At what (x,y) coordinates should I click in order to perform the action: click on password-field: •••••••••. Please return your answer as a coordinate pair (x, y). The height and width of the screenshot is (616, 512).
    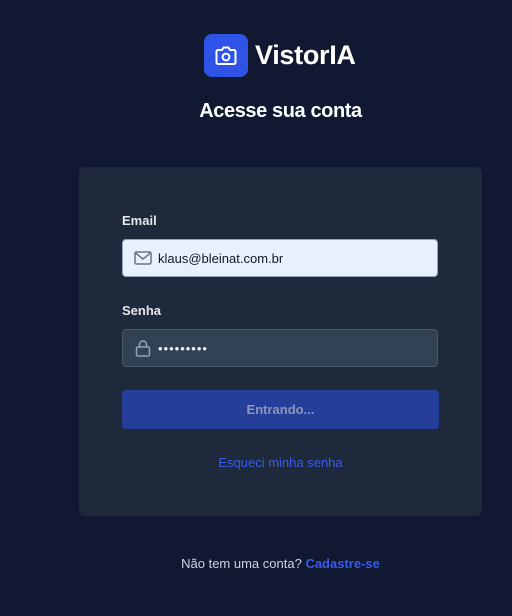
    Looking at the image, I should click on (280, 348).